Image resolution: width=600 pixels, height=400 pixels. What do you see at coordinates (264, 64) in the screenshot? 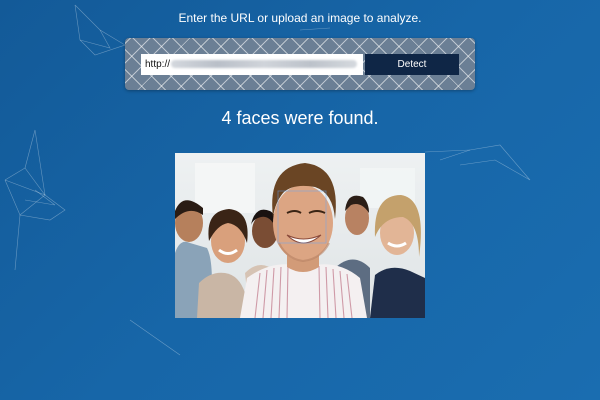
I see `blurred-url-text` at bounding box center [264, 64].